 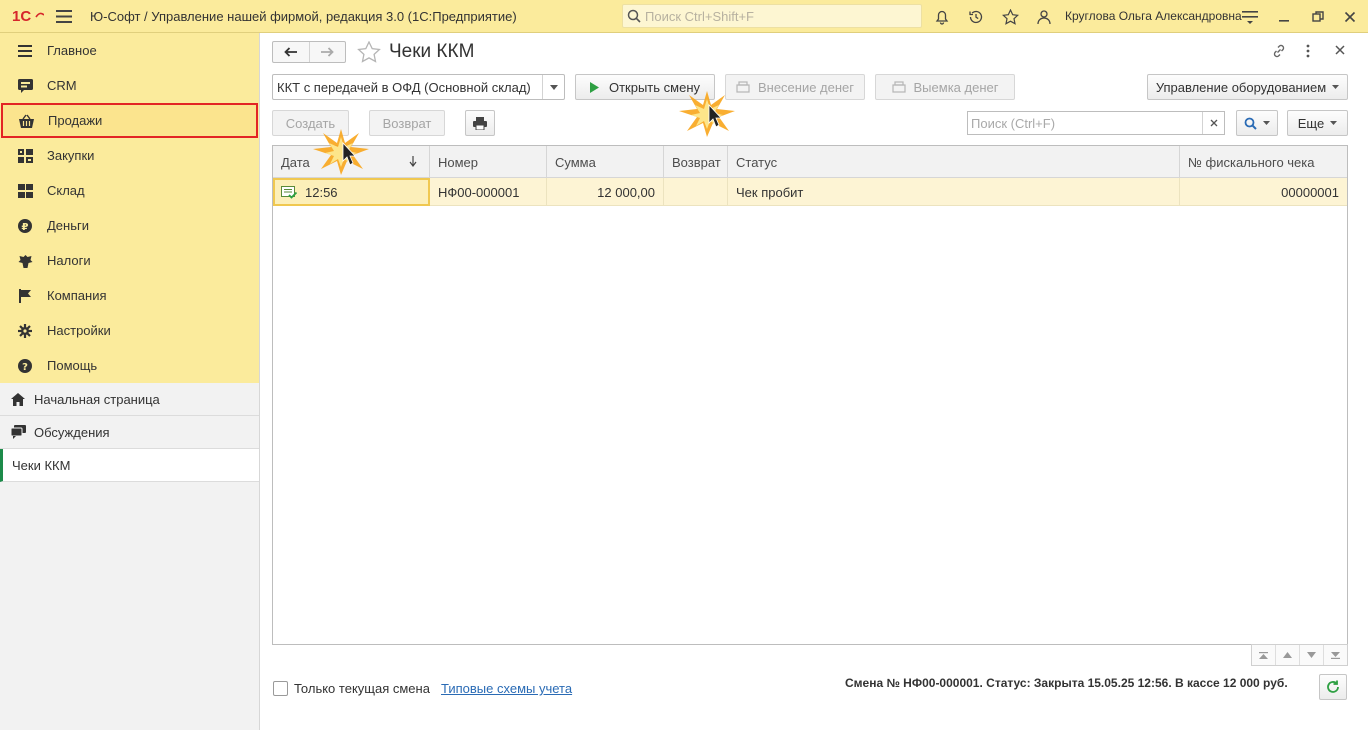 I want to click on form-title: Чеки ККМ, so click(x=432, y=51).